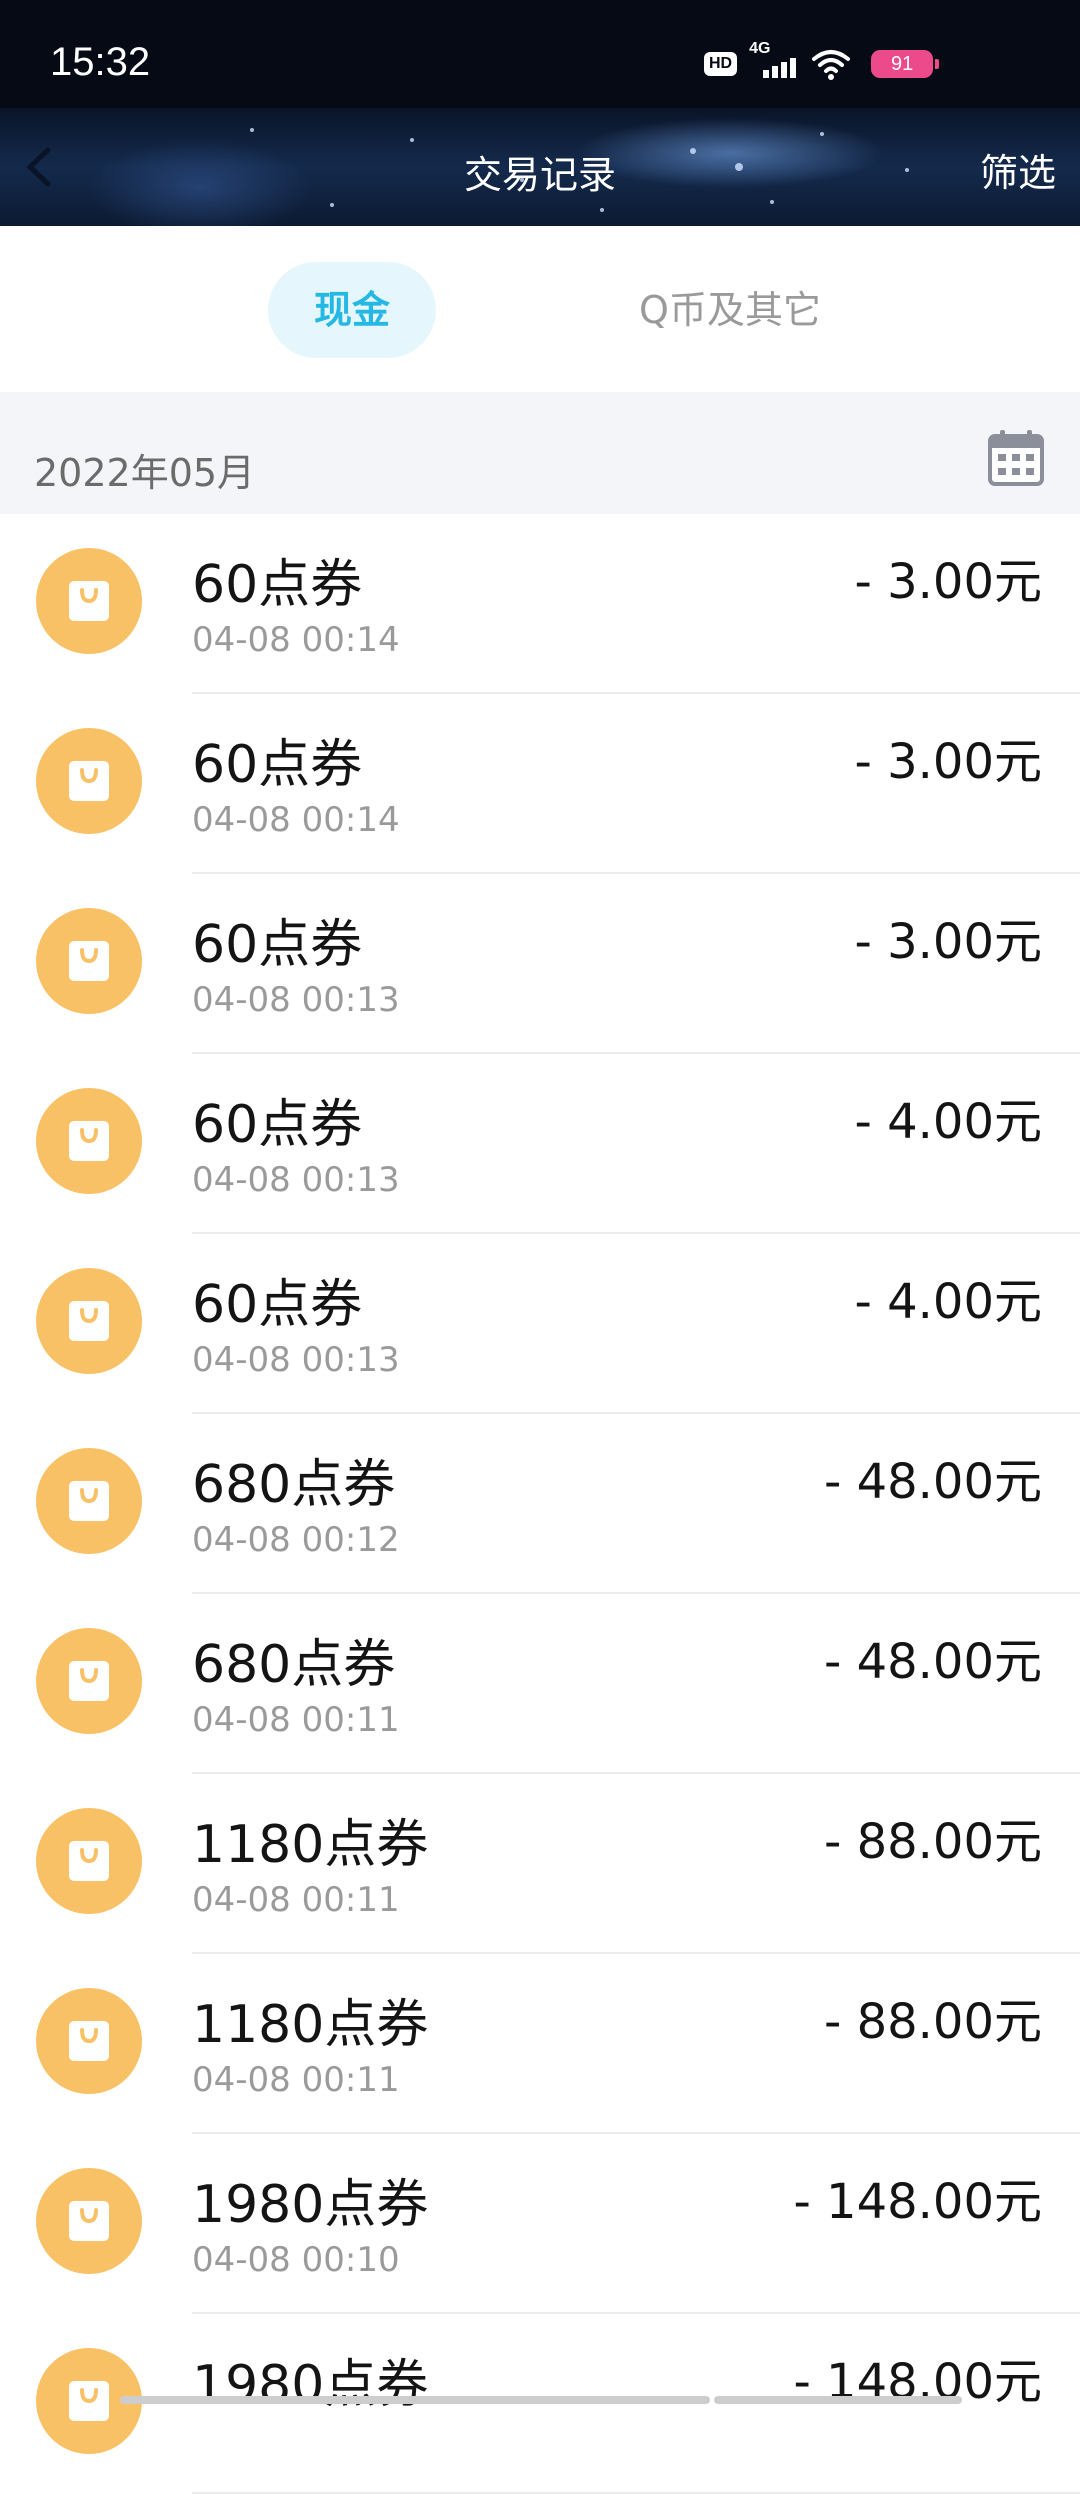  Describe the element at coordinates (539, 175) in the screenshot. I see `page-title: 交易记录` at that location.